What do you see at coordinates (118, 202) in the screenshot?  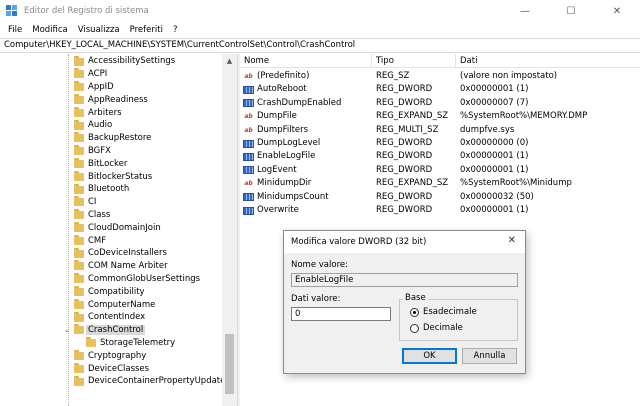 I see `tree-item: CI` at bounding box center [118, 202].